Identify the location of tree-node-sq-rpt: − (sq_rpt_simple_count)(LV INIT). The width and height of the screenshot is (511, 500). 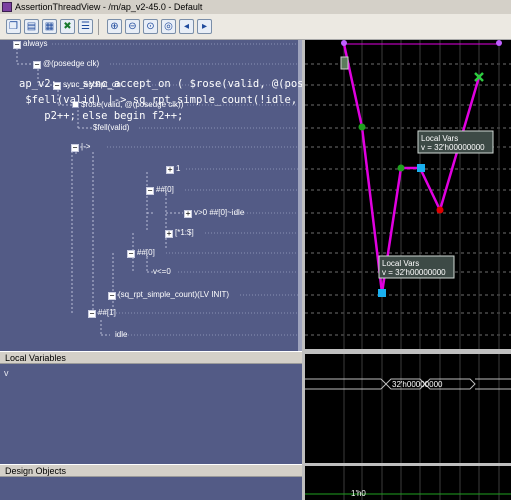
(168, 295).